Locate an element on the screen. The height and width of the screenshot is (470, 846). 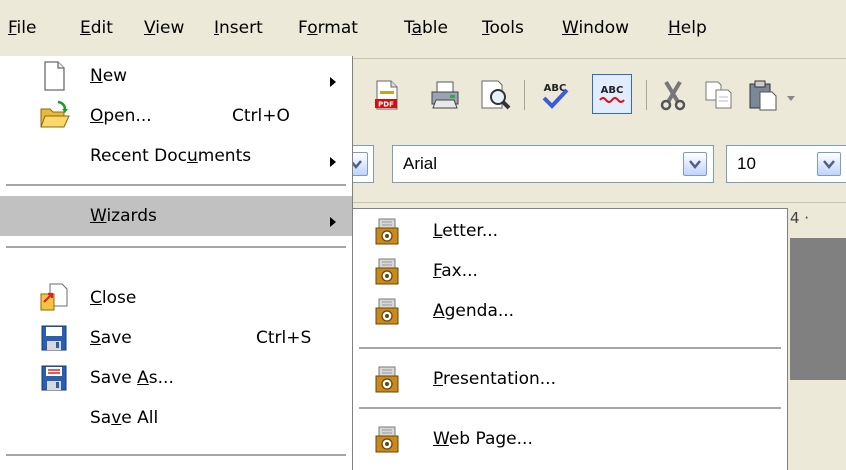
font-size-value: 10 is located at coordinates (746, 163).